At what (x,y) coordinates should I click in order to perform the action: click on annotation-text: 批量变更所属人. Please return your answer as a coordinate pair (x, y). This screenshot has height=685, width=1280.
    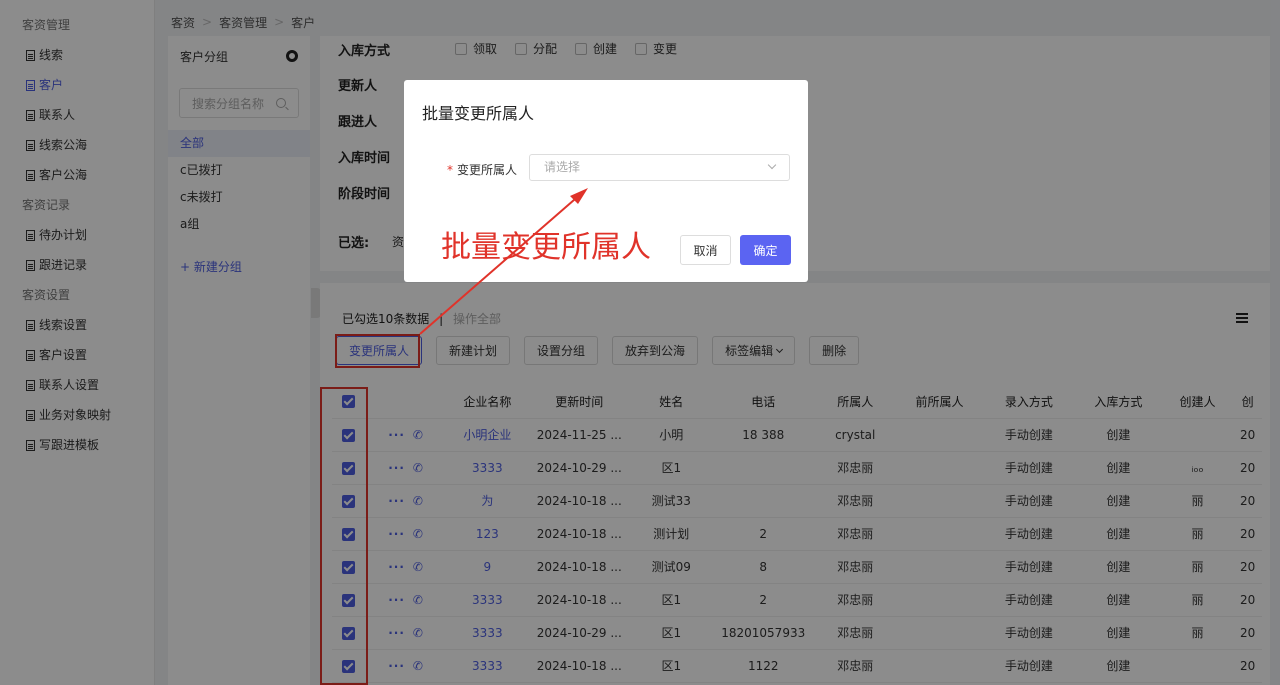
    Looking at the image, I should click on (546, 247).